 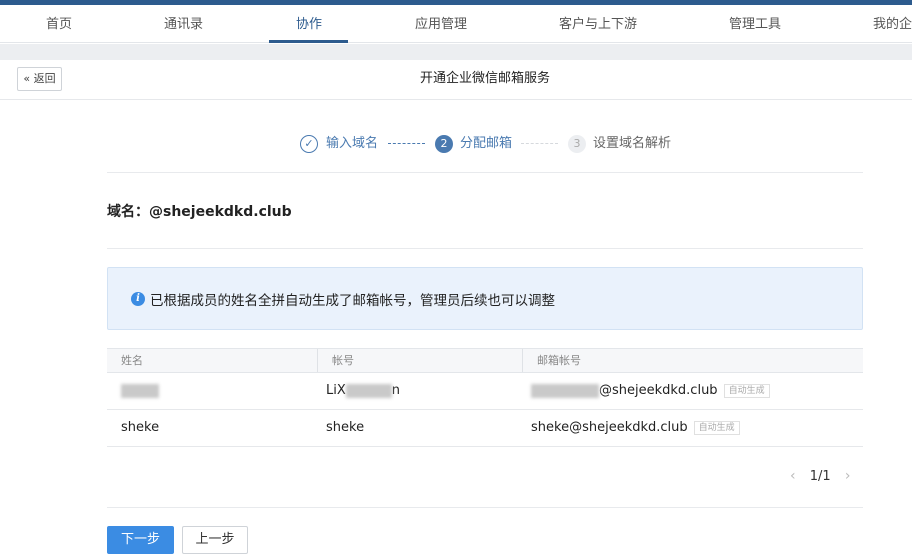 I want to click on prev-step-button: 上一步, so click(x=215, y=540).